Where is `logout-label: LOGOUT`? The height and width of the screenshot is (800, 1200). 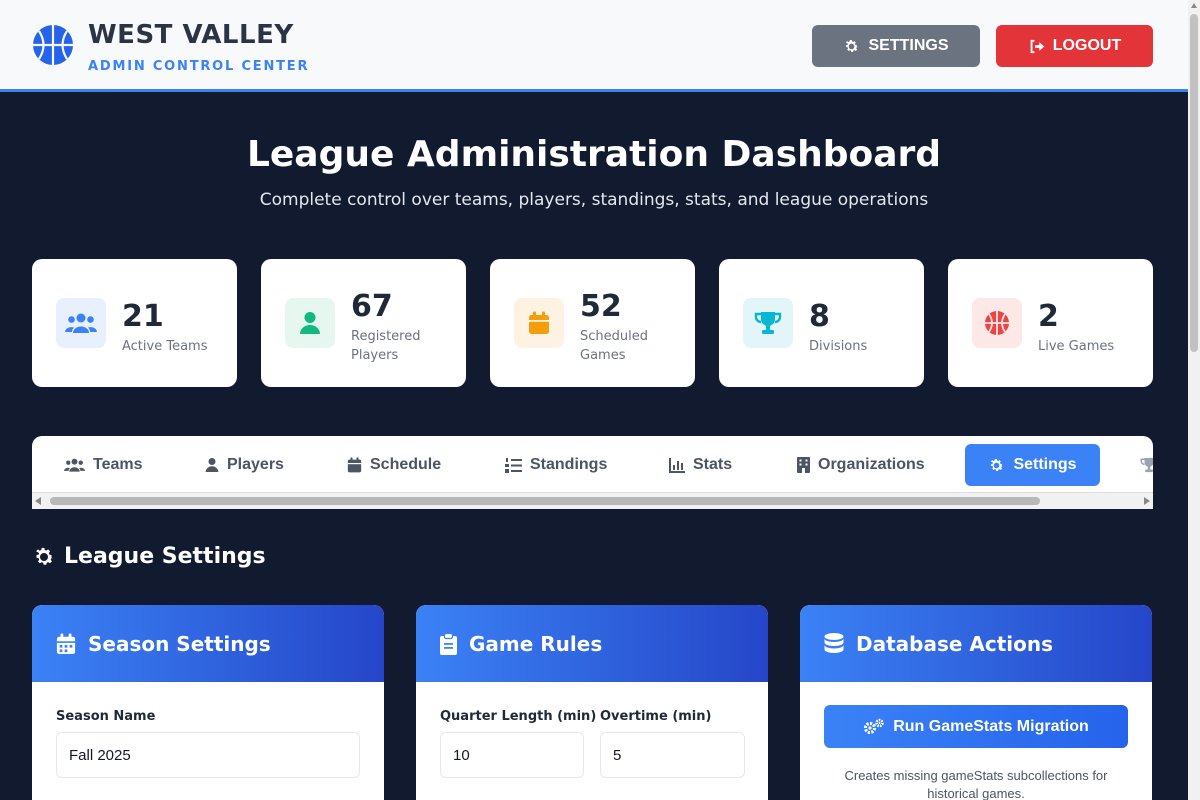
logout-label: LOGOUT is located at coordinates (1087, 45).